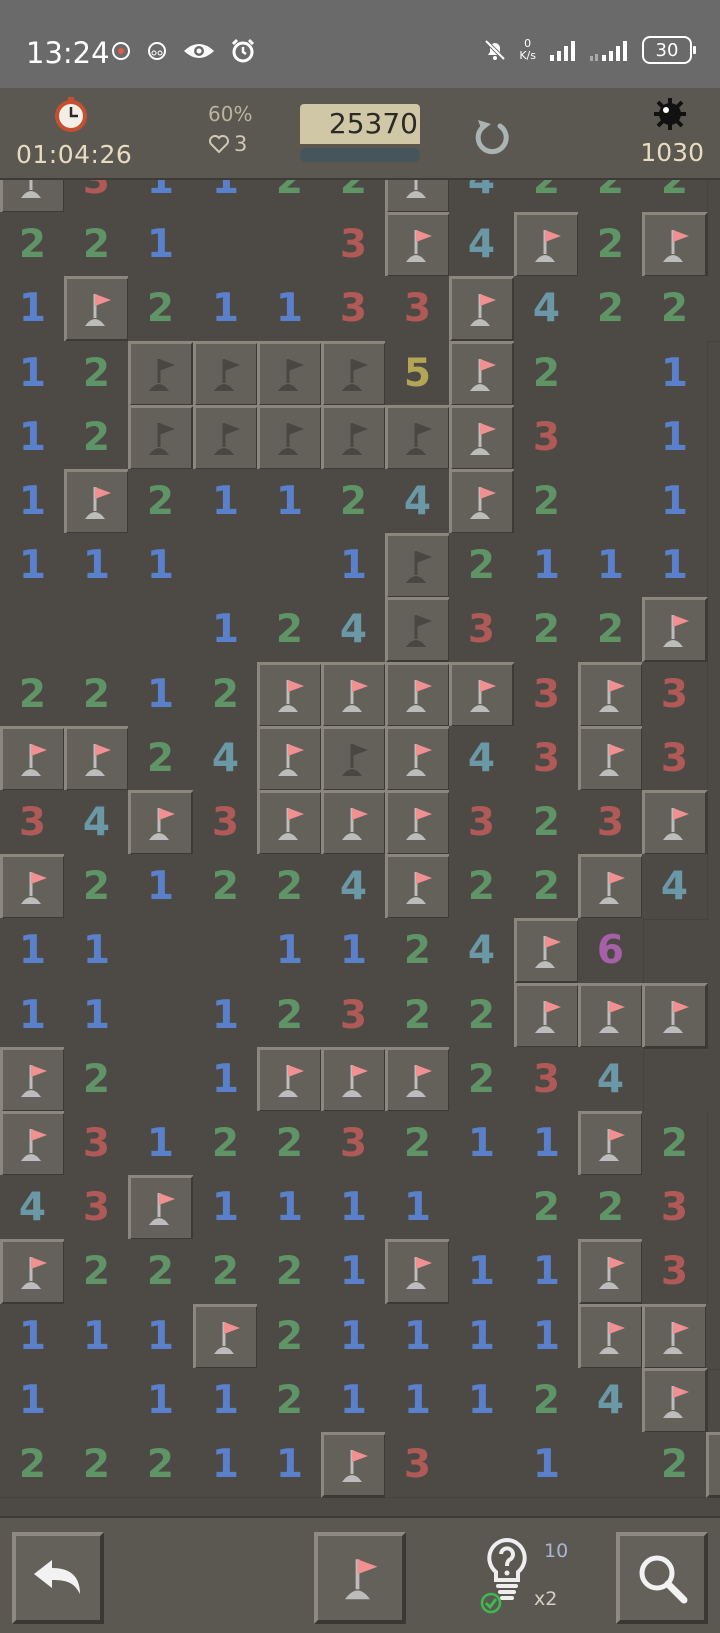  I want to click on undo-button, so click(58, 1578).